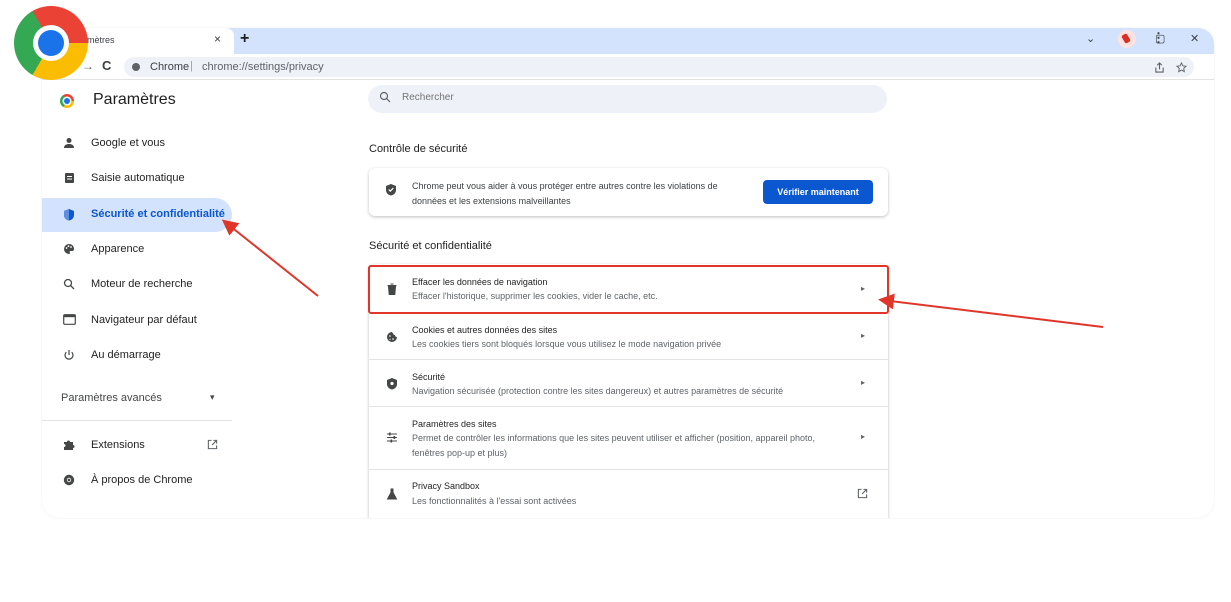 This screenshot has height=602, width=1231. Describe the element at coordinates (142, 284) in the screenshot. I see `sidebar-item-label: Moteur de recherche` at that location.